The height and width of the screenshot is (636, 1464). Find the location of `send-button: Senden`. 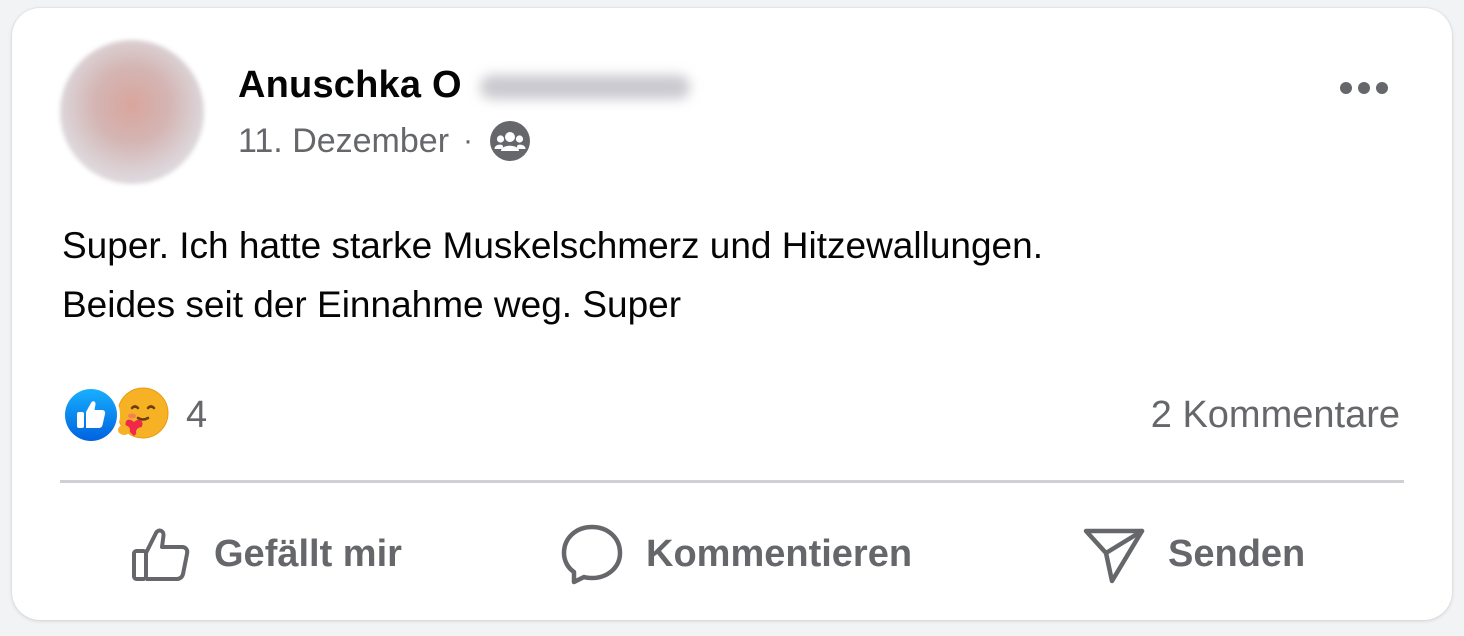

send-button: Senden is located at coordinates (1193, 554).